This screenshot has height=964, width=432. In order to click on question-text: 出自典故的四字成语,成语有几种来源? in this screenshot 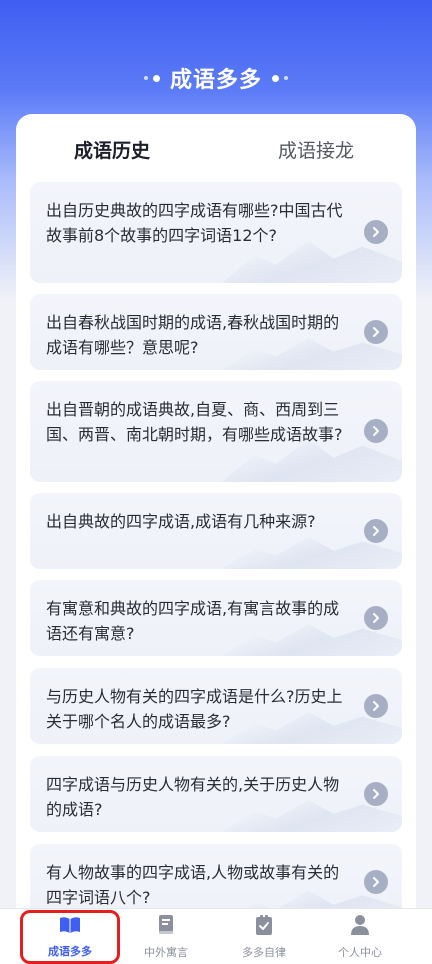, I will do `click(181, 521)`.